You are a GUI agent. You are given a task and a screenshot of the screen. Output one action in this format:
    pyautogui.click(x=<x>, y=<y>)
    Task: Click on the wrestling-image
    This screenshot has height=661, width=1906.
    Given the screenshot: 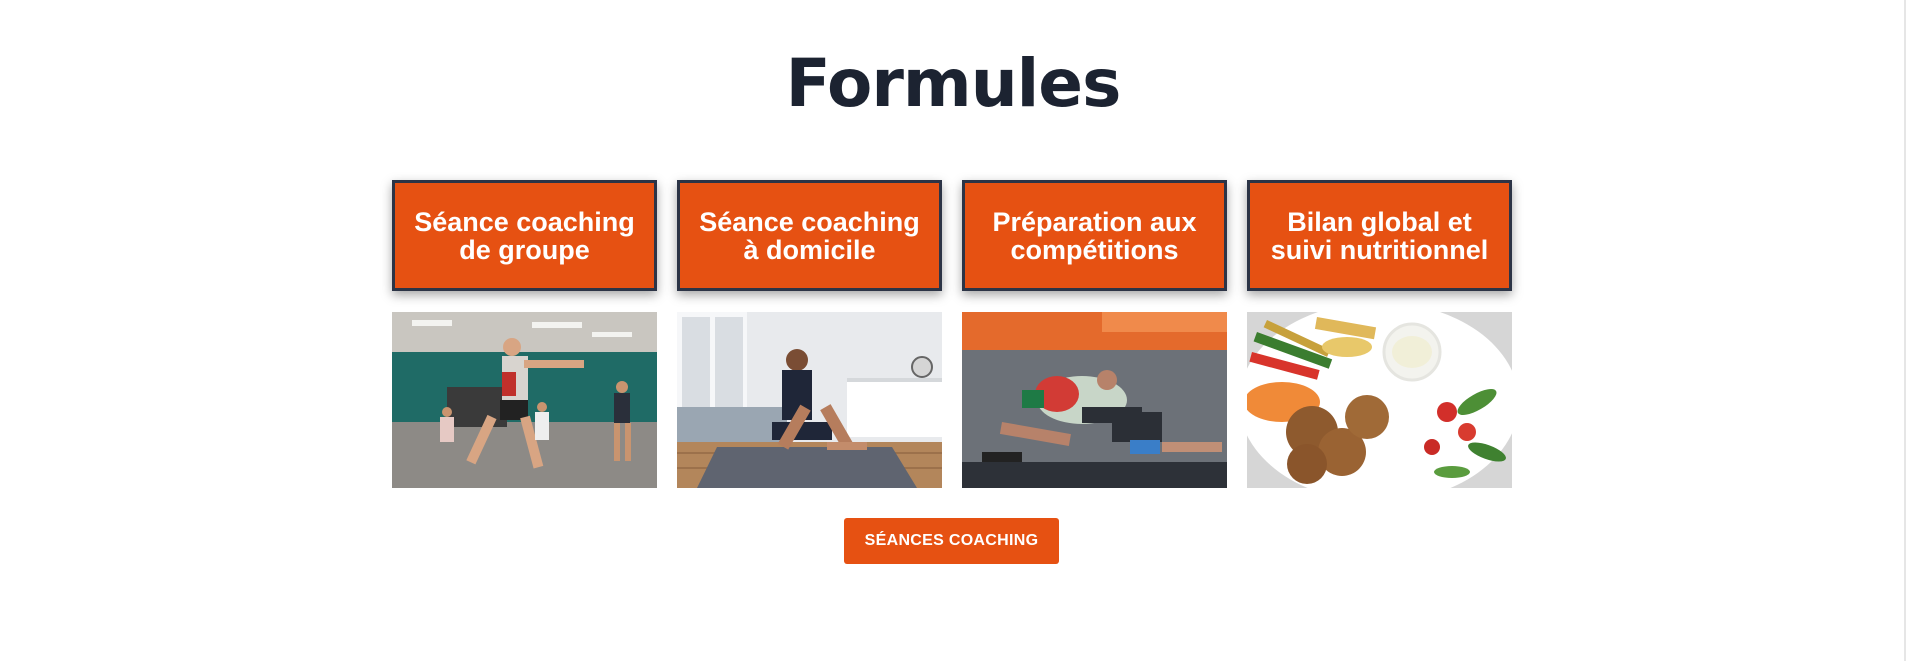 What is the action you would take?
    pyautogui.click(x=1094, y=400)
    